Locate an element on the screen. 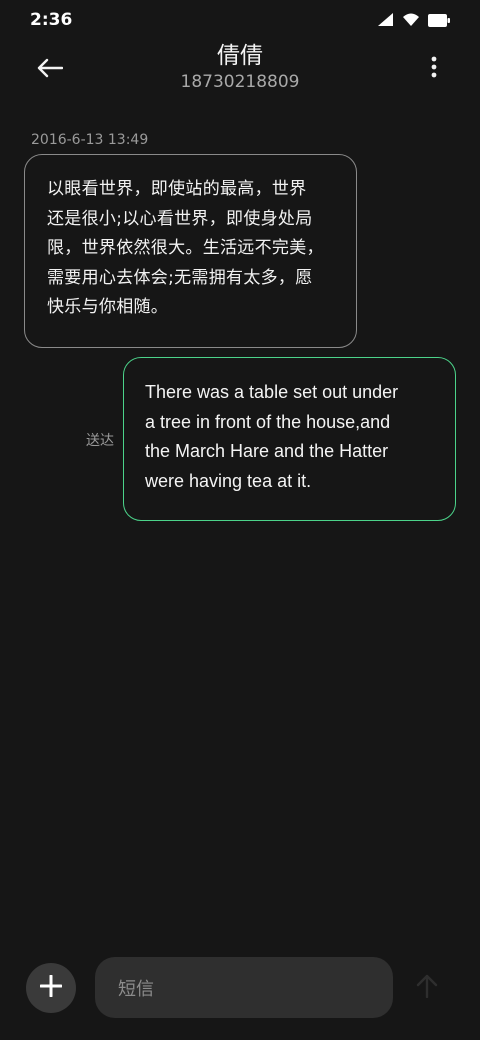  send-button is located at coordinates (427, 988).